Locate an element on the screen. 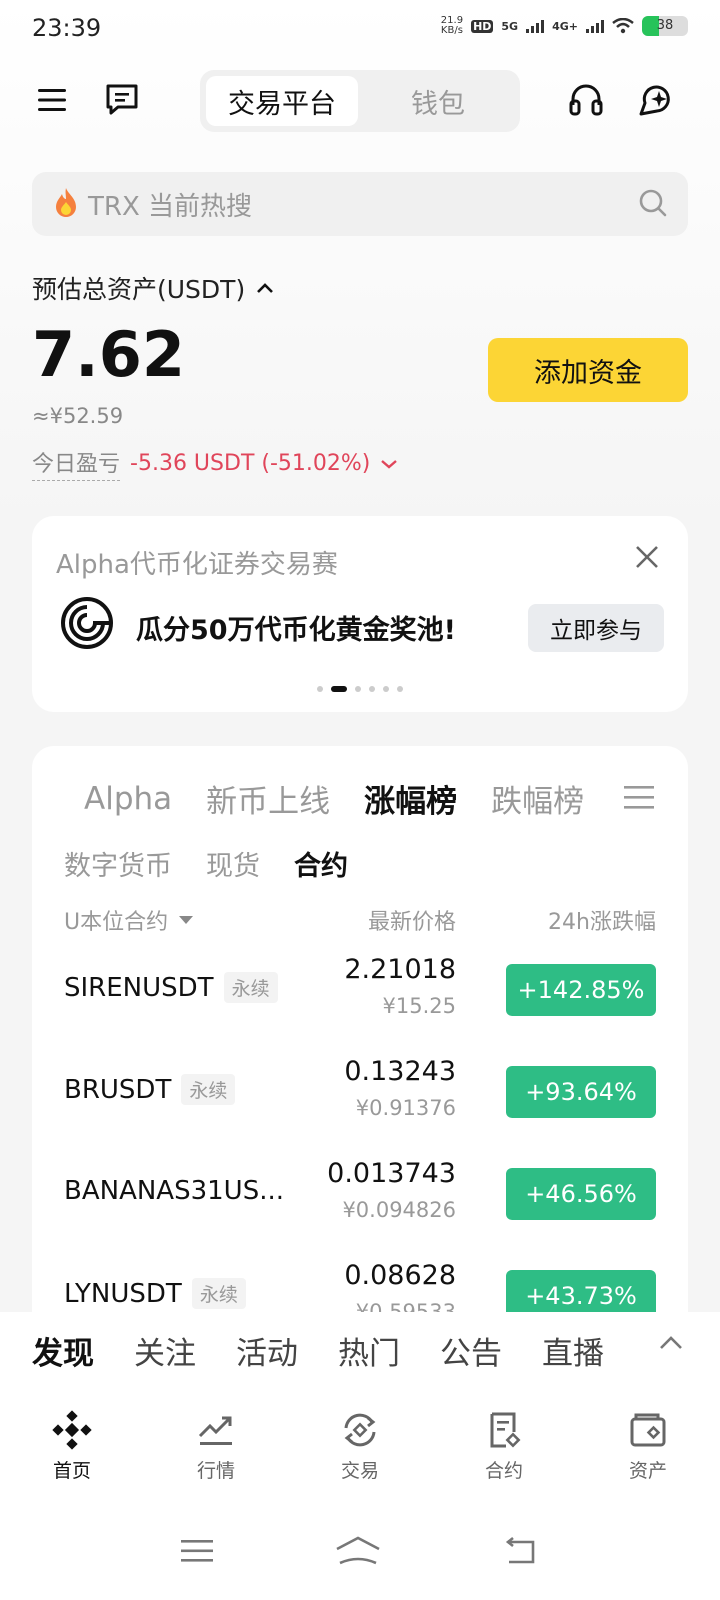 This screenshot has width=720, height=1600. nav-trade: 交易 is located at coordinates (360, 1448).